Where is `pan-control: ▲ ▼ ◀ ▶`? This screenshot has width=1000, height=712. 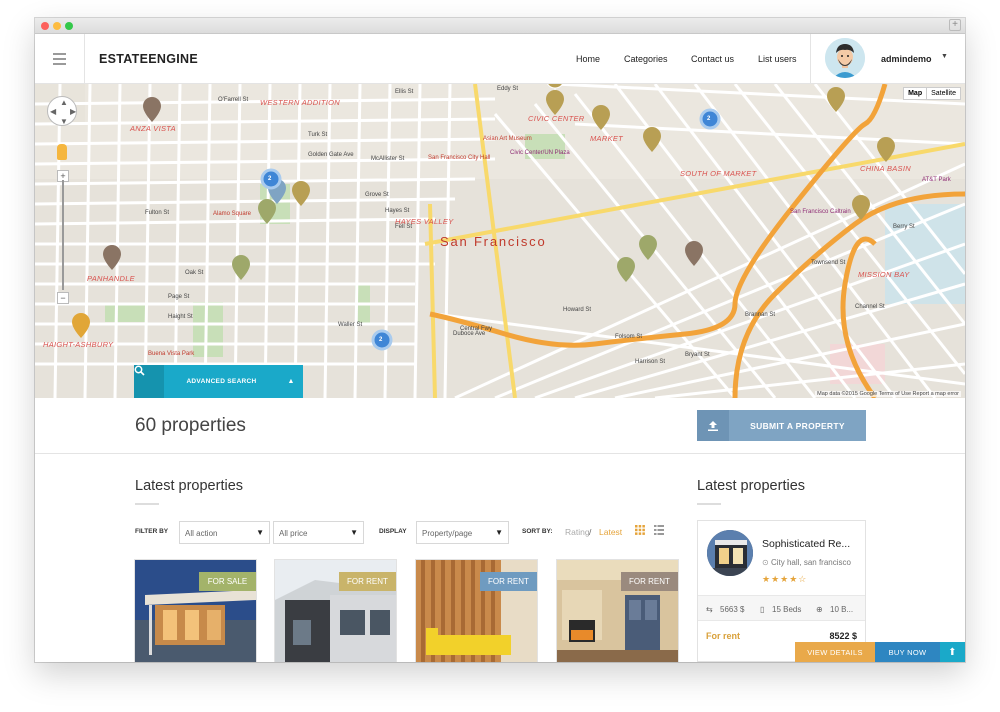 pan-control: ▲ ▼ ◀ ▶ is located at coordinates (62, 111).